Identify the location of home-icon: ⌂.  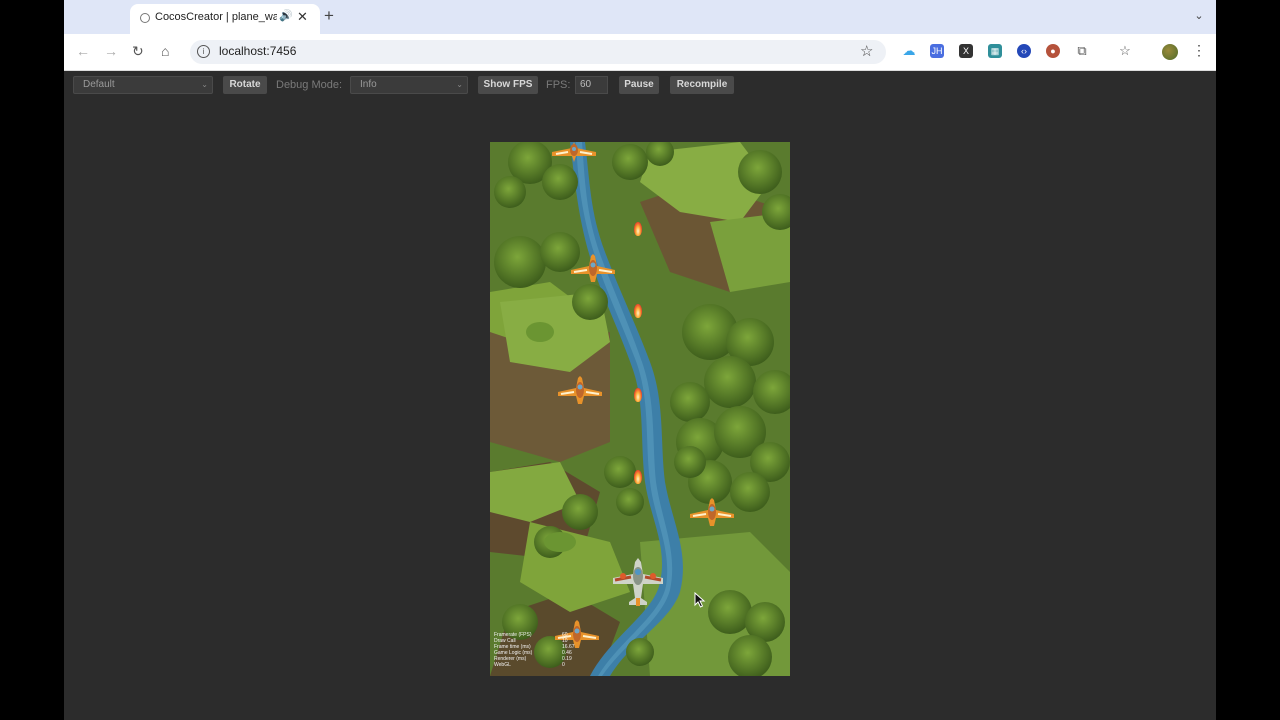
(165, 51).